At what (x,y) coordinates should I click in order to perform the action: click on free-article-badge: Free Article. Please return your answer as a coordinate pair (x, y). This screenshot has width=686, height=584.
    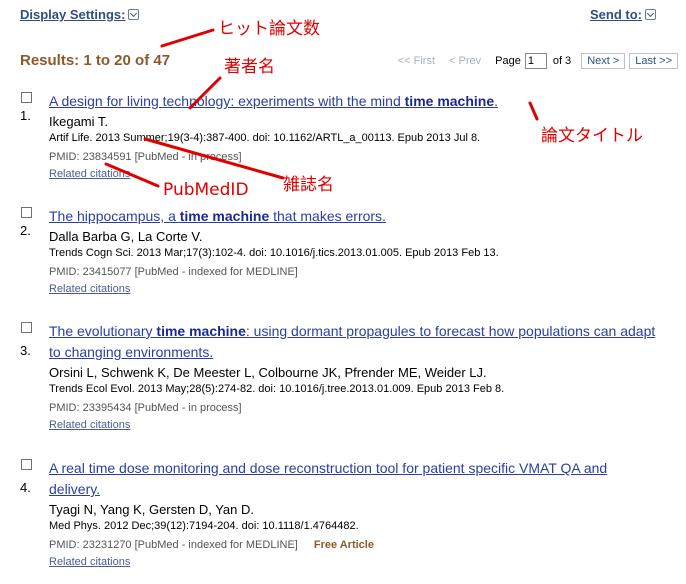
    Looking at the image, I should click on (343, 545).